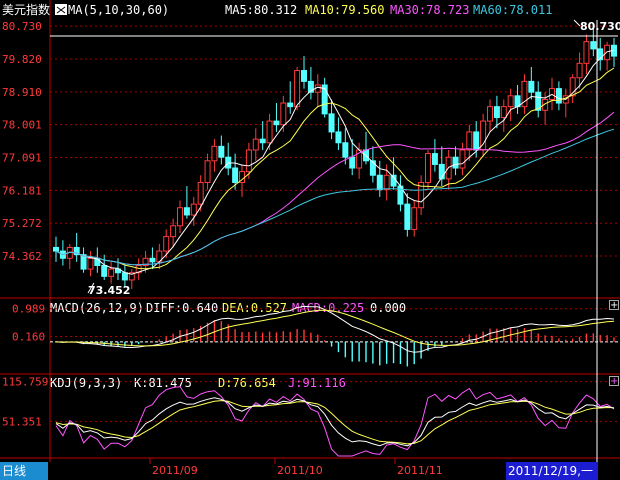 This screenshot has width=620, height=480. I want to click on y-tick-label: 80.730, so click(22, 26).